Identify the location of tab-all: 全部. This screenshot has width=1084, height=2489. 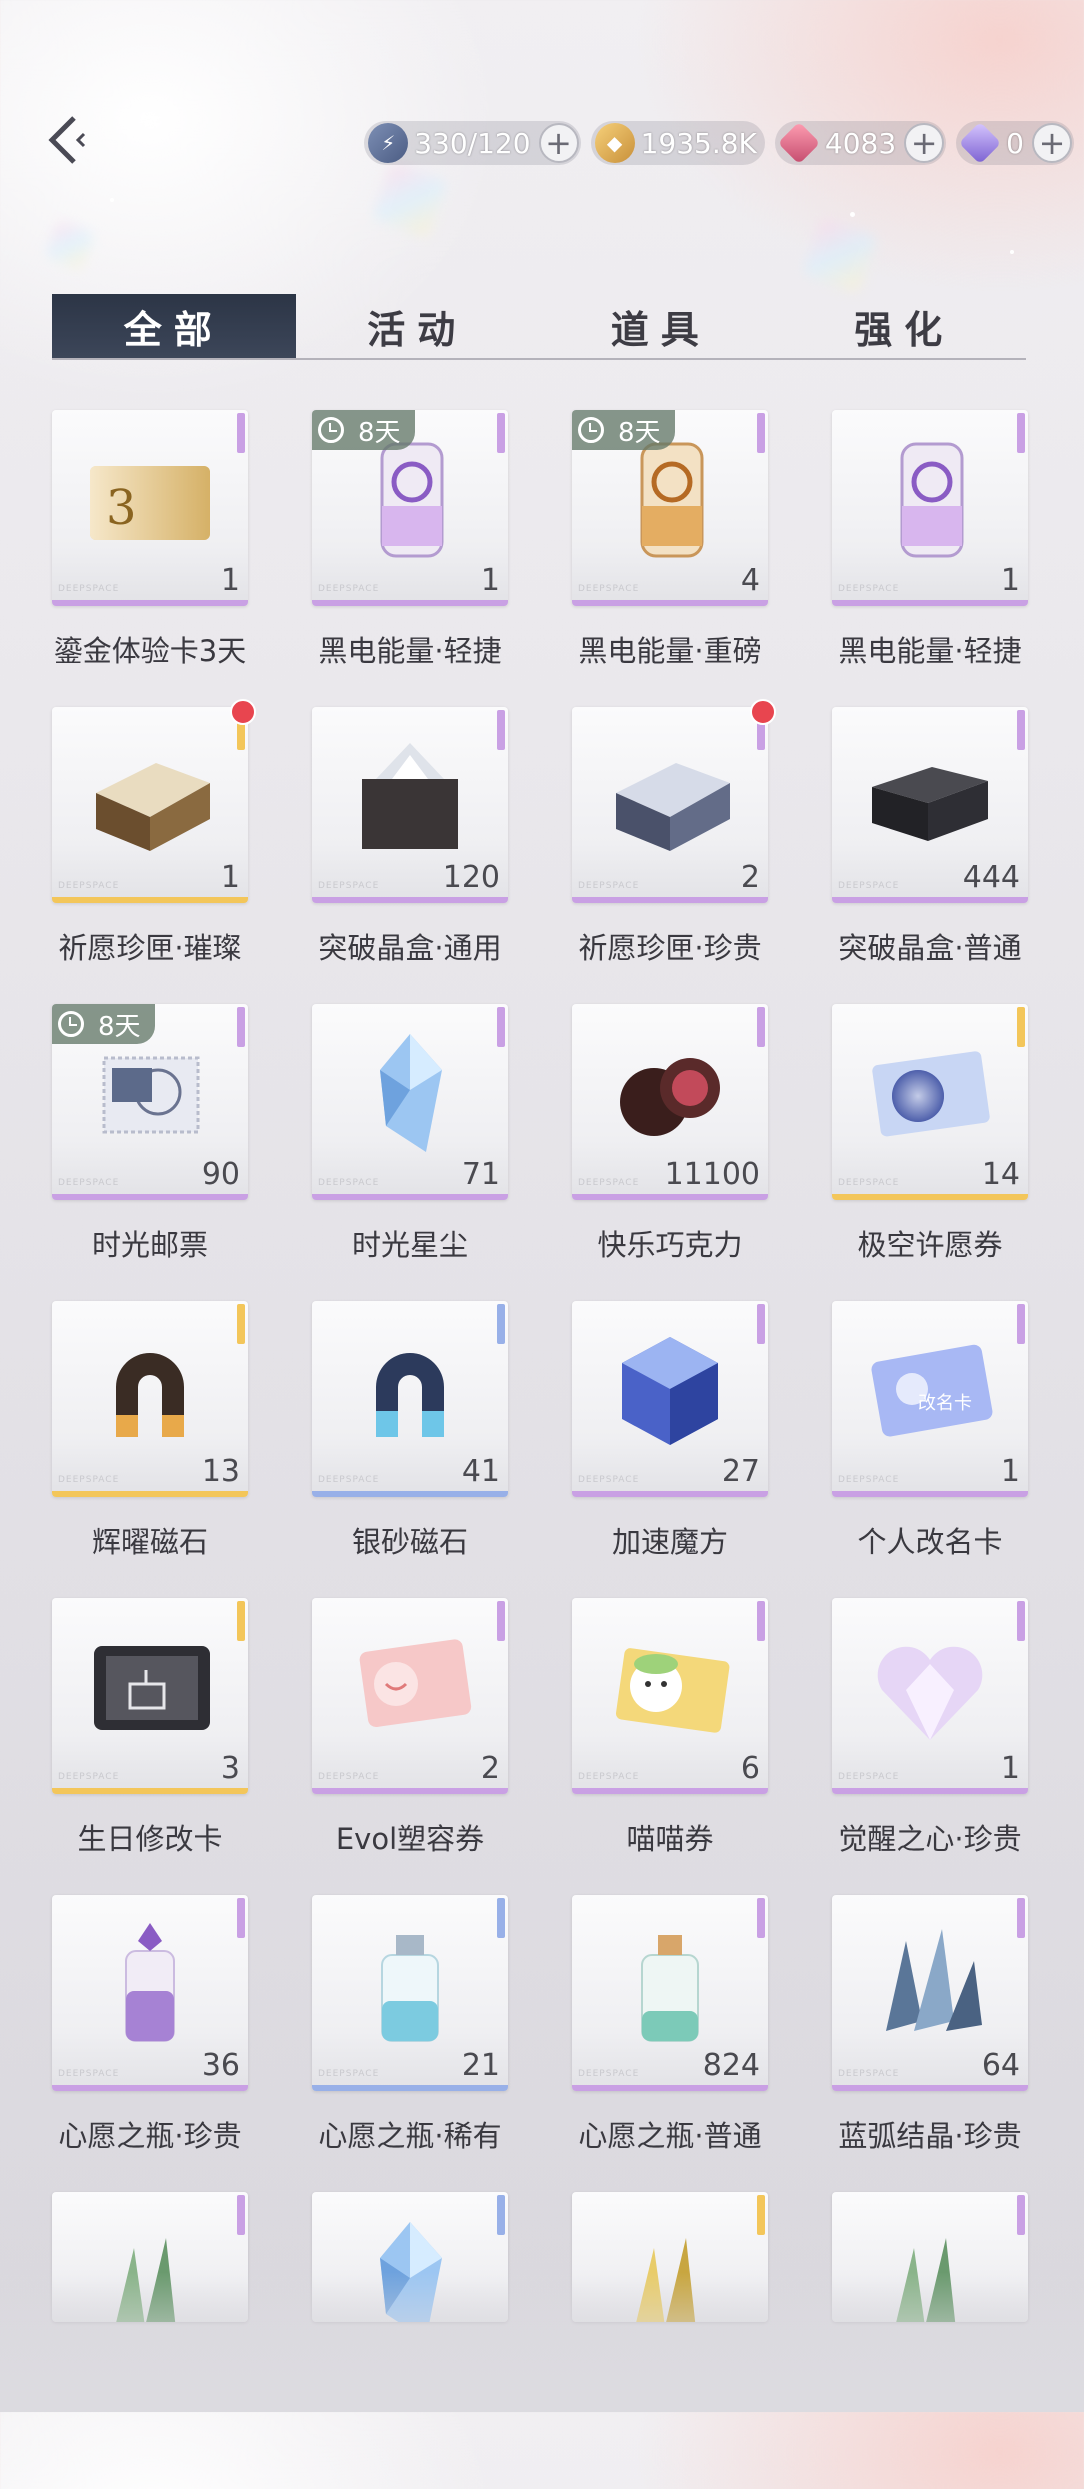
(174, 326).